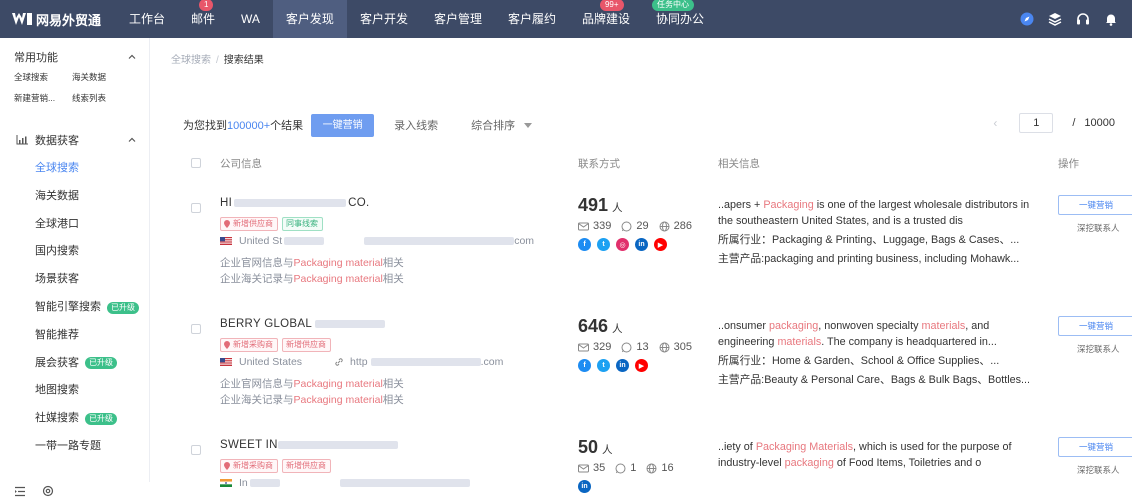 The width and height of the screenshot is (1132, 500). What do you see at coordinates (58, 19) in the screenshot?
I see `brand: 网易外贸通` at bounding box center [58, 19].